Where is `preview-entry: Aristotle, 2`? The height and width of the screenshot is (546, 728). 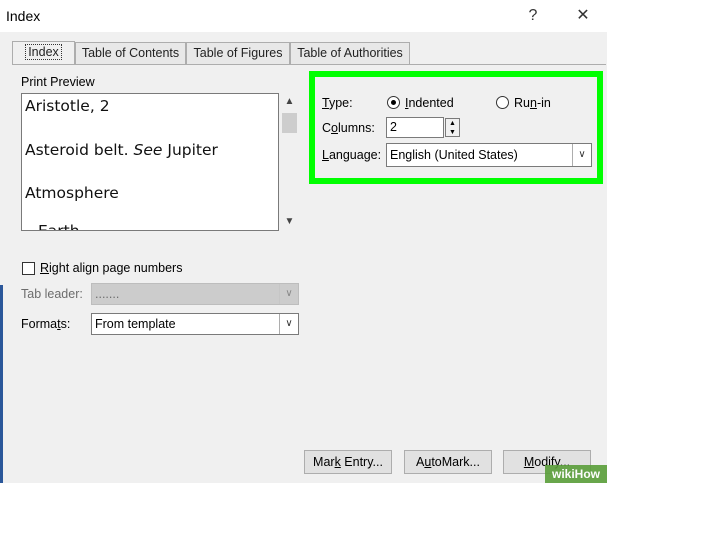
preview-entry: Aristotle, 2 is located at coordinates (67, 106).